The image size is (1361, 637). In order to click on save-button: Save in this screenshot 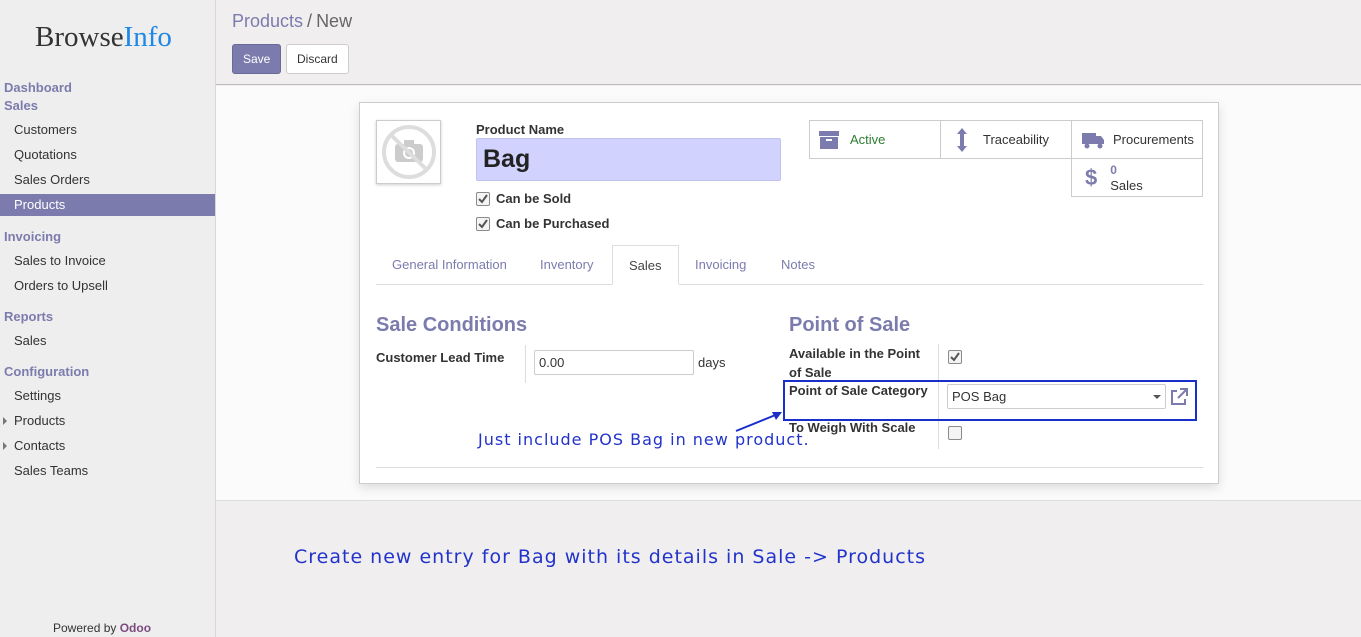, I will do `click(257, 59)`.